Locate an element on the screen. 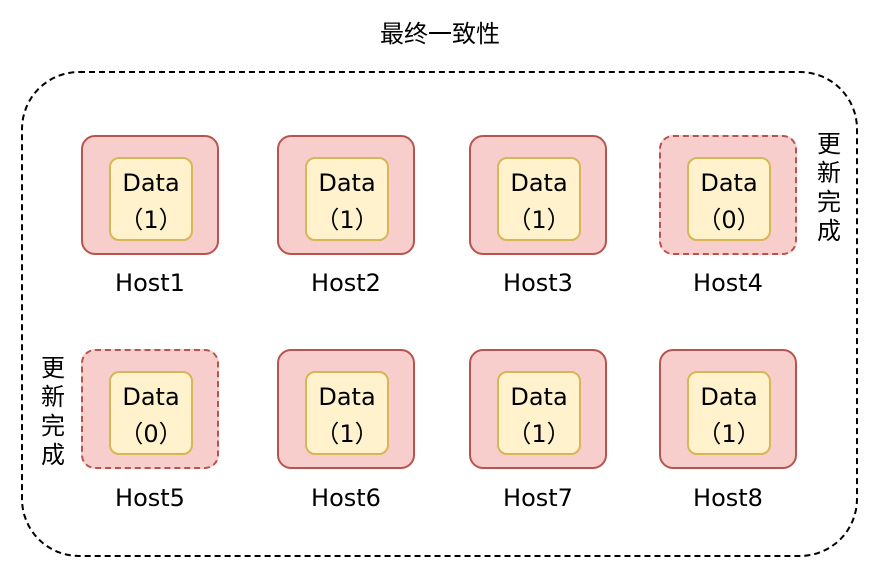 This screenshot has width=880, height=576. host5-data-box: Data （0） is located at coordinates (151, 413).